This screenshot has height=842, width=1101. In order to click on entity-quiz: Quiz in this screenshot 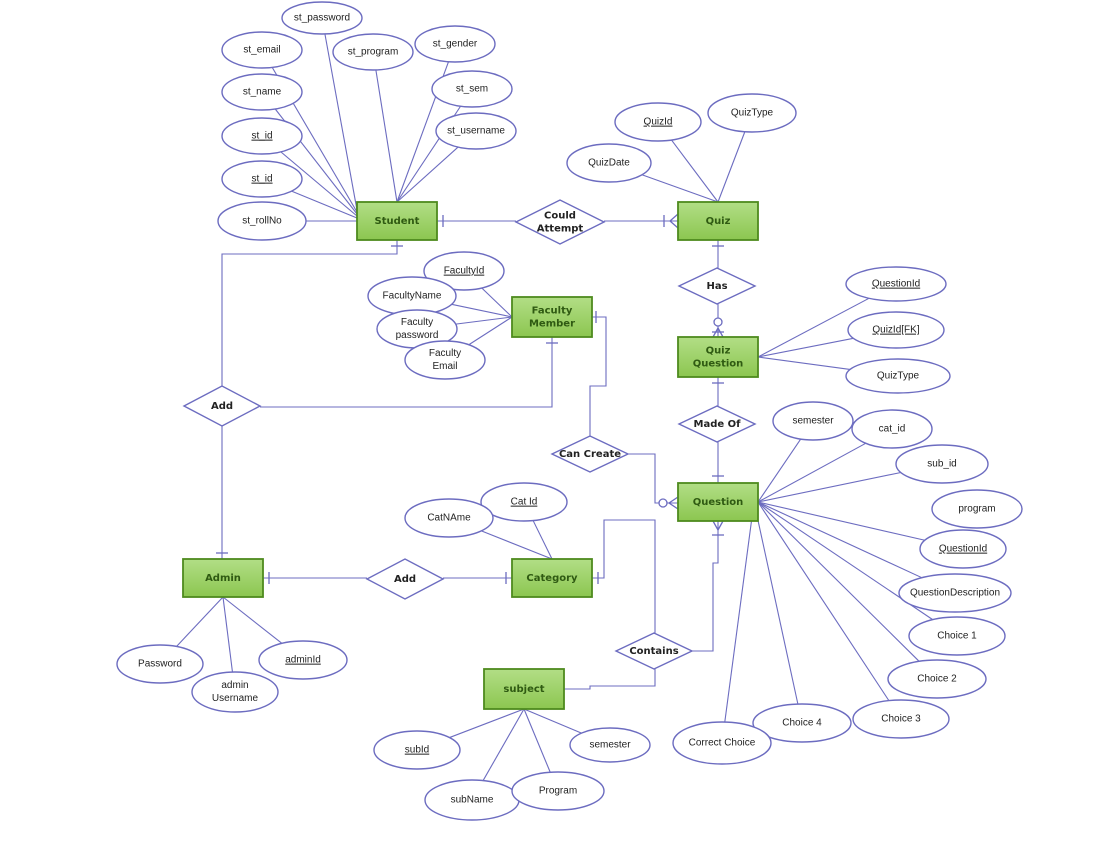, I will do `click(718, 221)`.